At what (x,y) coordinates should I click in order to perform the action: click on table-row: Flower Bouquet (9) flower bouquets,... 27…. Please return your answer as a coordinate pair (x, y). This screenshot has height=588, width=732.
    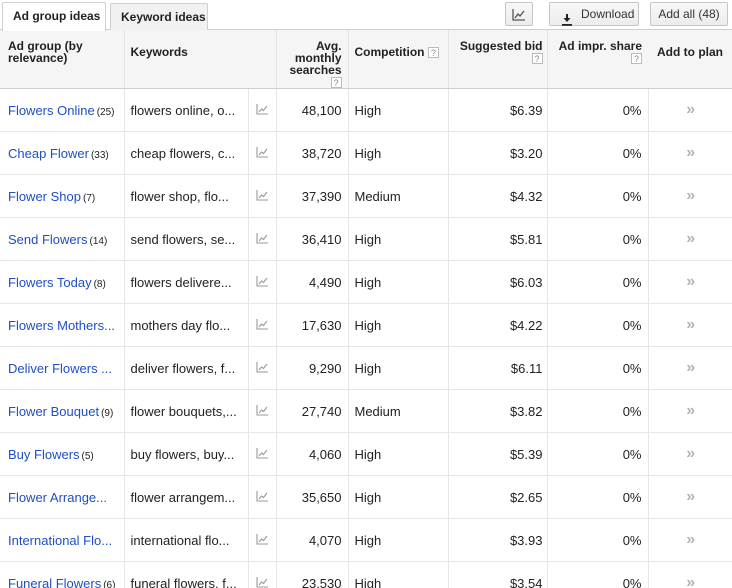
    Looking at the image, I should click on (366, 411).